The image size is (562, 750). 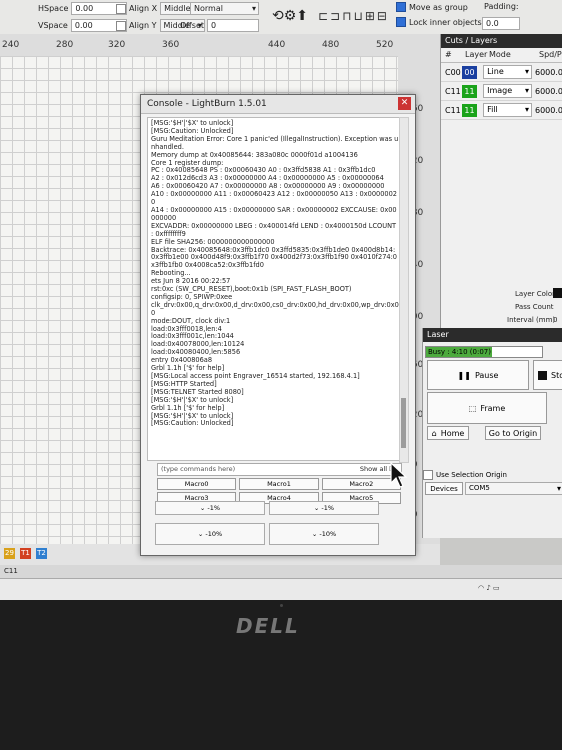 I want to click on normal-field: Normal, so click(x=224, y=8).